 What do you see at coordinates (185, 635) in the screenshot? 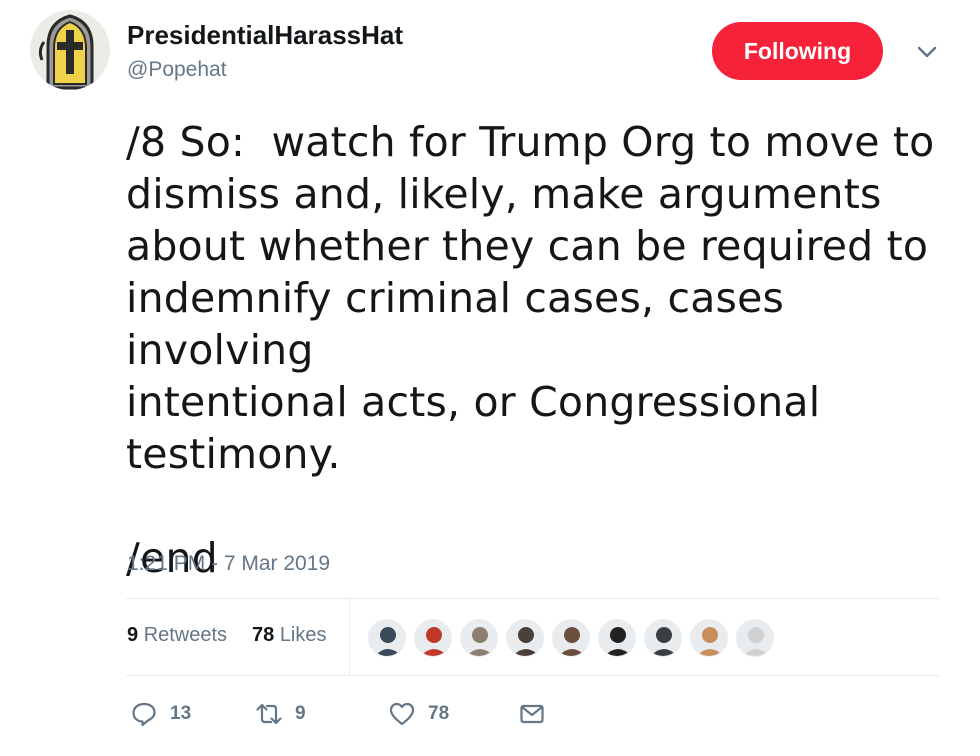
I see `retweets-label: Retweets` at bounding box center [185, 635].